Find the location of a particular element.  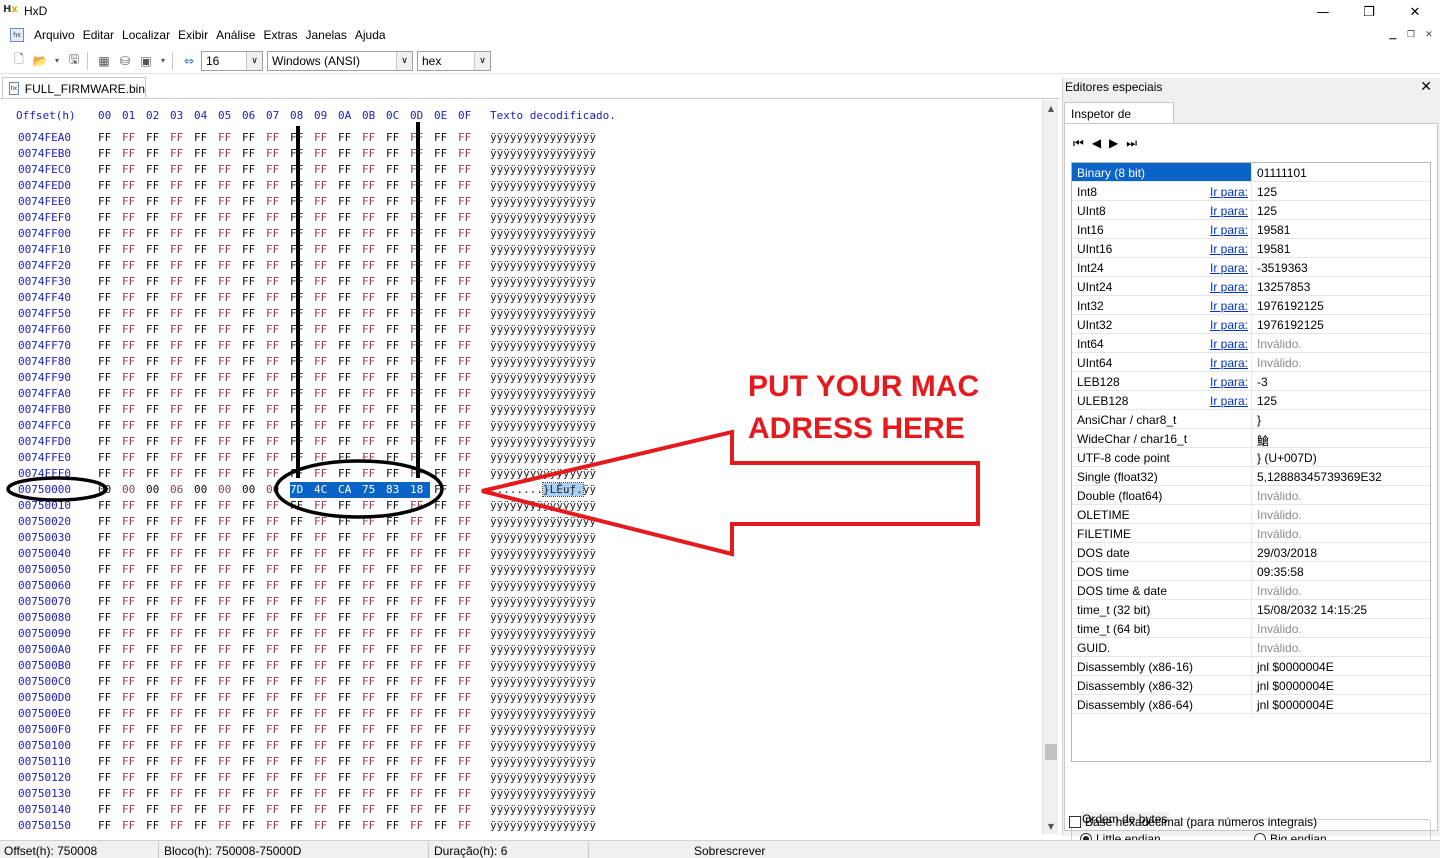

document-icon: hx is located at coordinates (17, 35).